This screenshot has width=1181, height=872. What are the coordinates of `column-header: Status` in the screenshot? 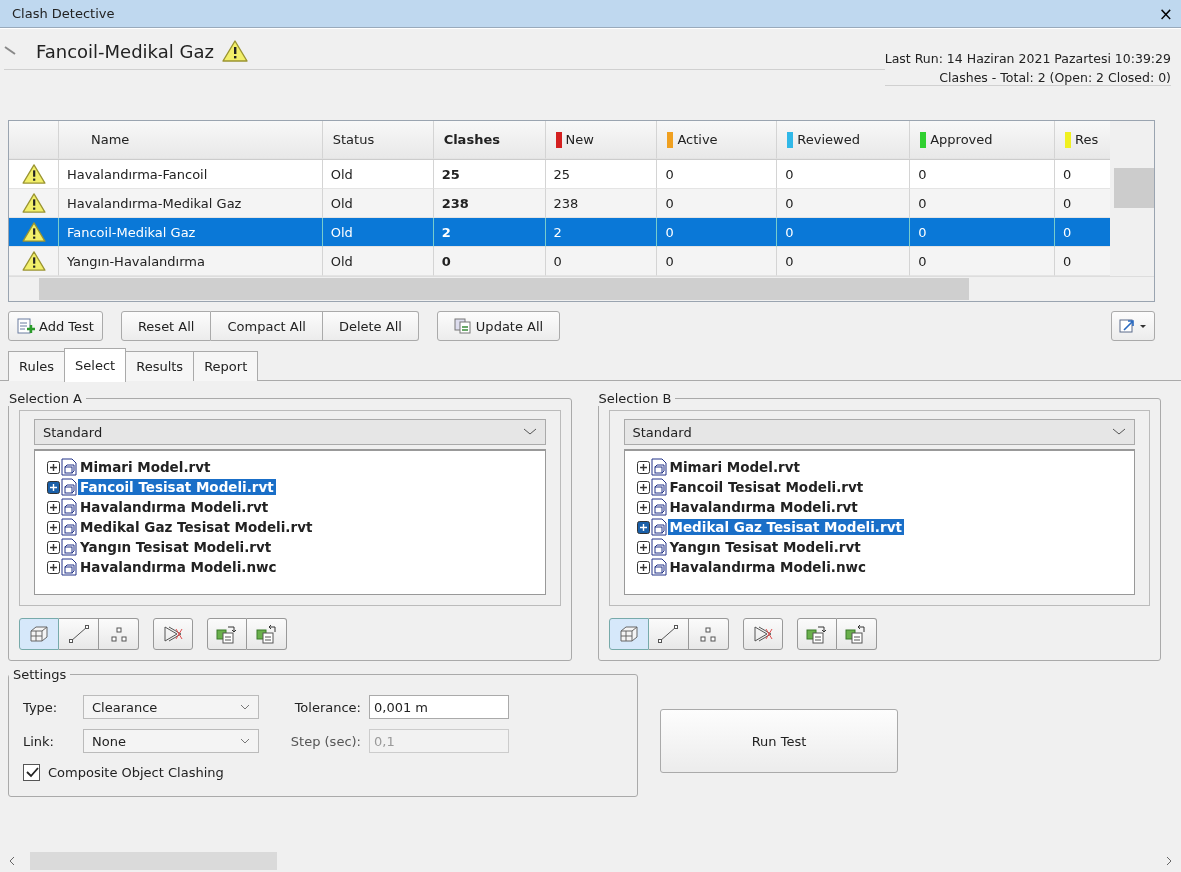 It's located at (378, 140).